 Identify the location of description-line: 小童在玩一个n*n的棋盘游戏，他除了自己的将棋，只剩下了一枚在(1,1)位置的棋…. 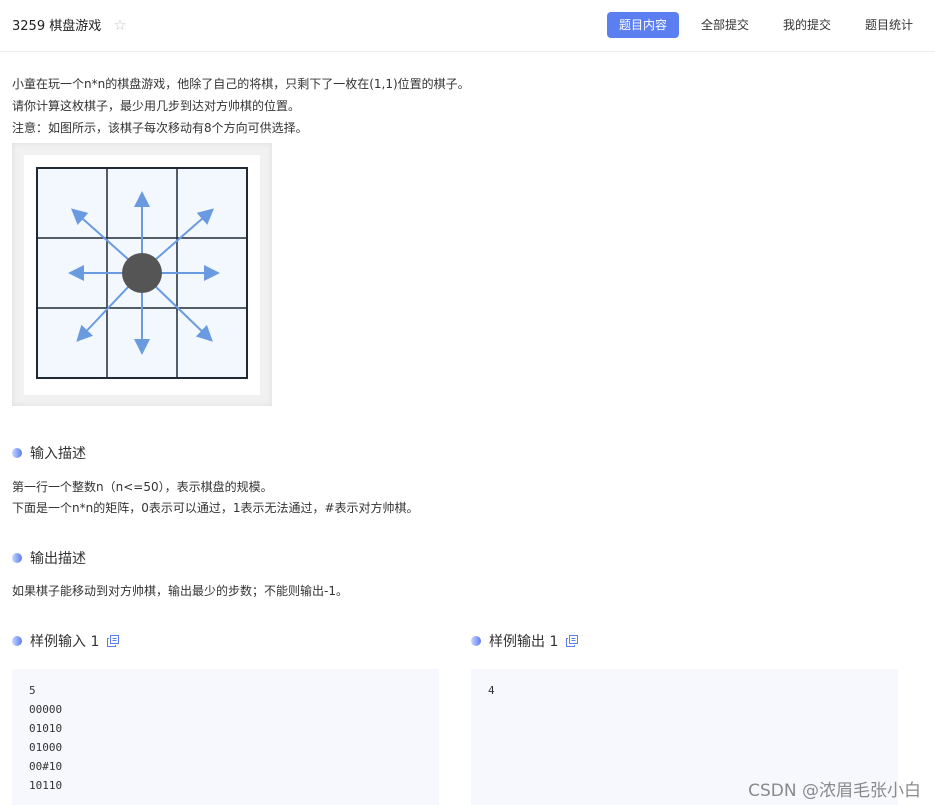
(241, 84).